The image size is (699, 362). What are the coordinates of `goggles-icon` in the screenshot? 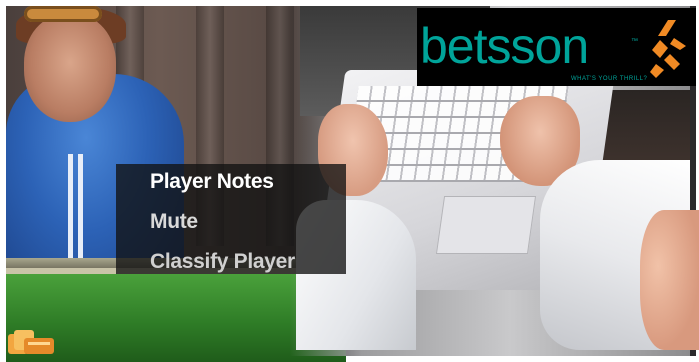 It's located at (63, 14).